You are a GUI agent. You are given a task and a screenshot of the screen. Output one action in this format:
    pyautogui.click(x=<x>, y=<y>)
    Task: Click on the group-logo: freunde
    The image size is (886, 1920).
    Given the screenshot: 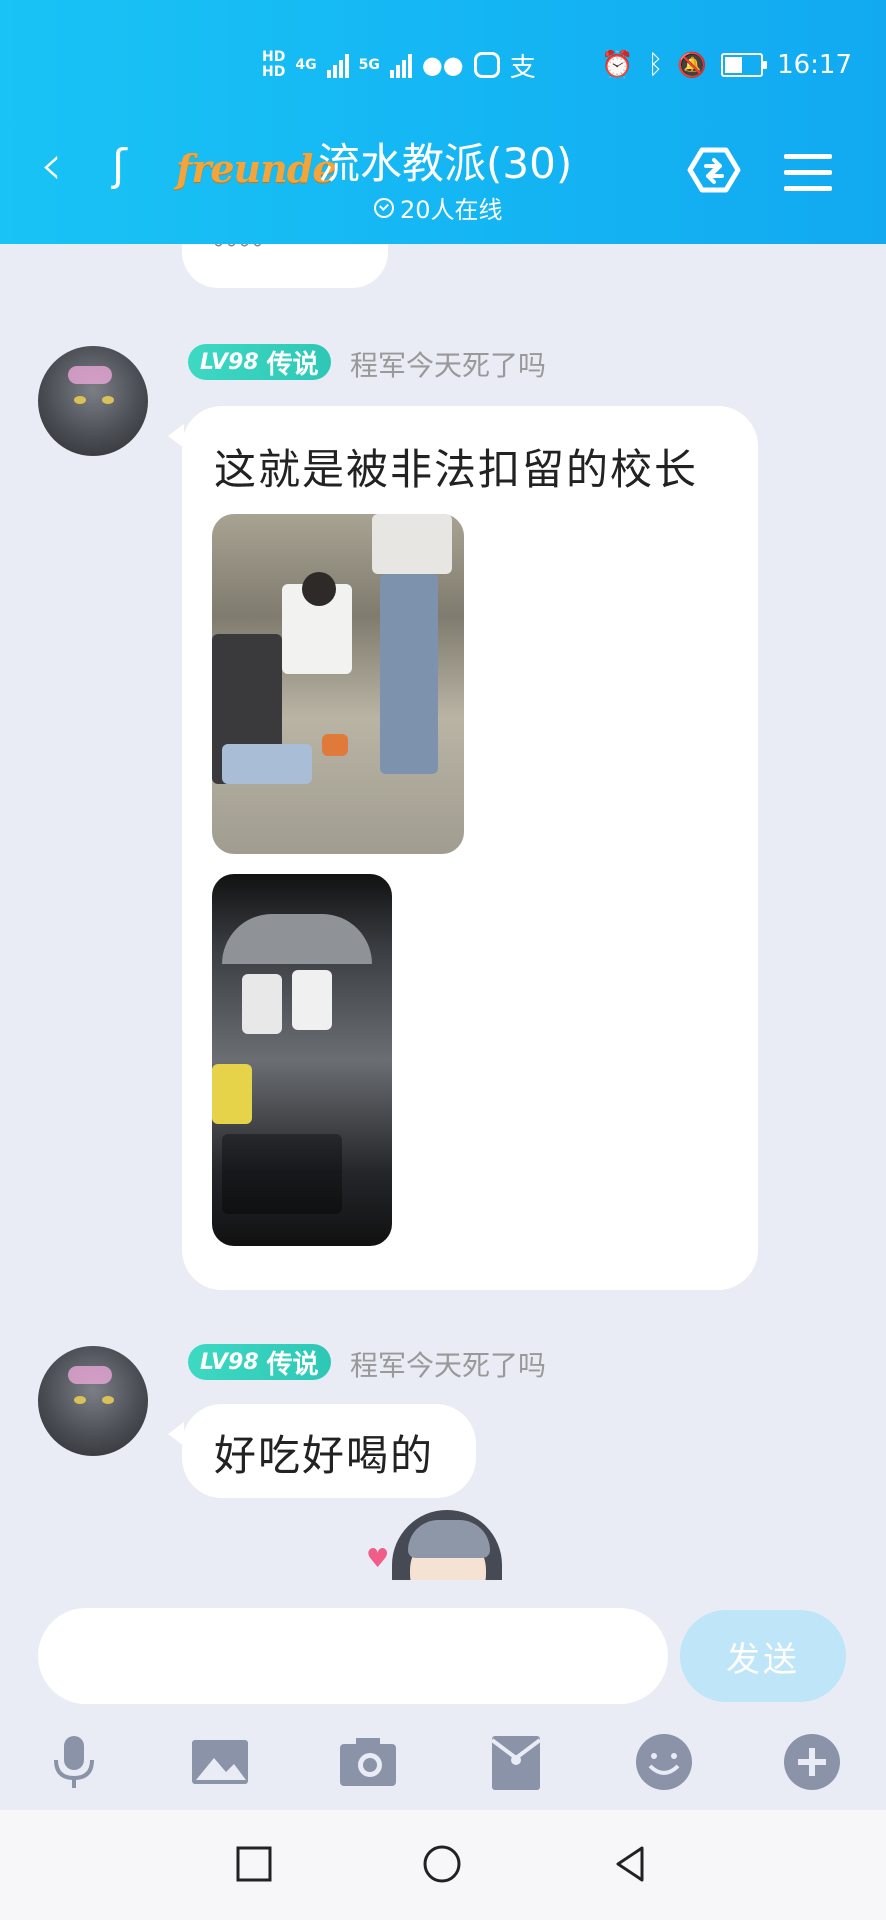 What is the action you would take?
    pyautogui.click(x=256, y=168)
    